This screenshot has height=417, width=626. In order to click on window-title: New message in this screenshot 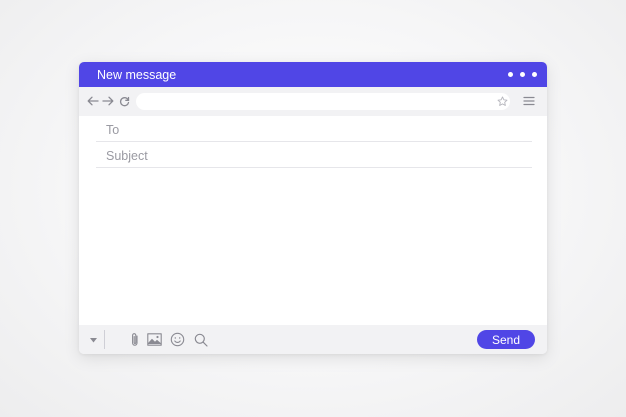, I will do `click(137, 75)`.